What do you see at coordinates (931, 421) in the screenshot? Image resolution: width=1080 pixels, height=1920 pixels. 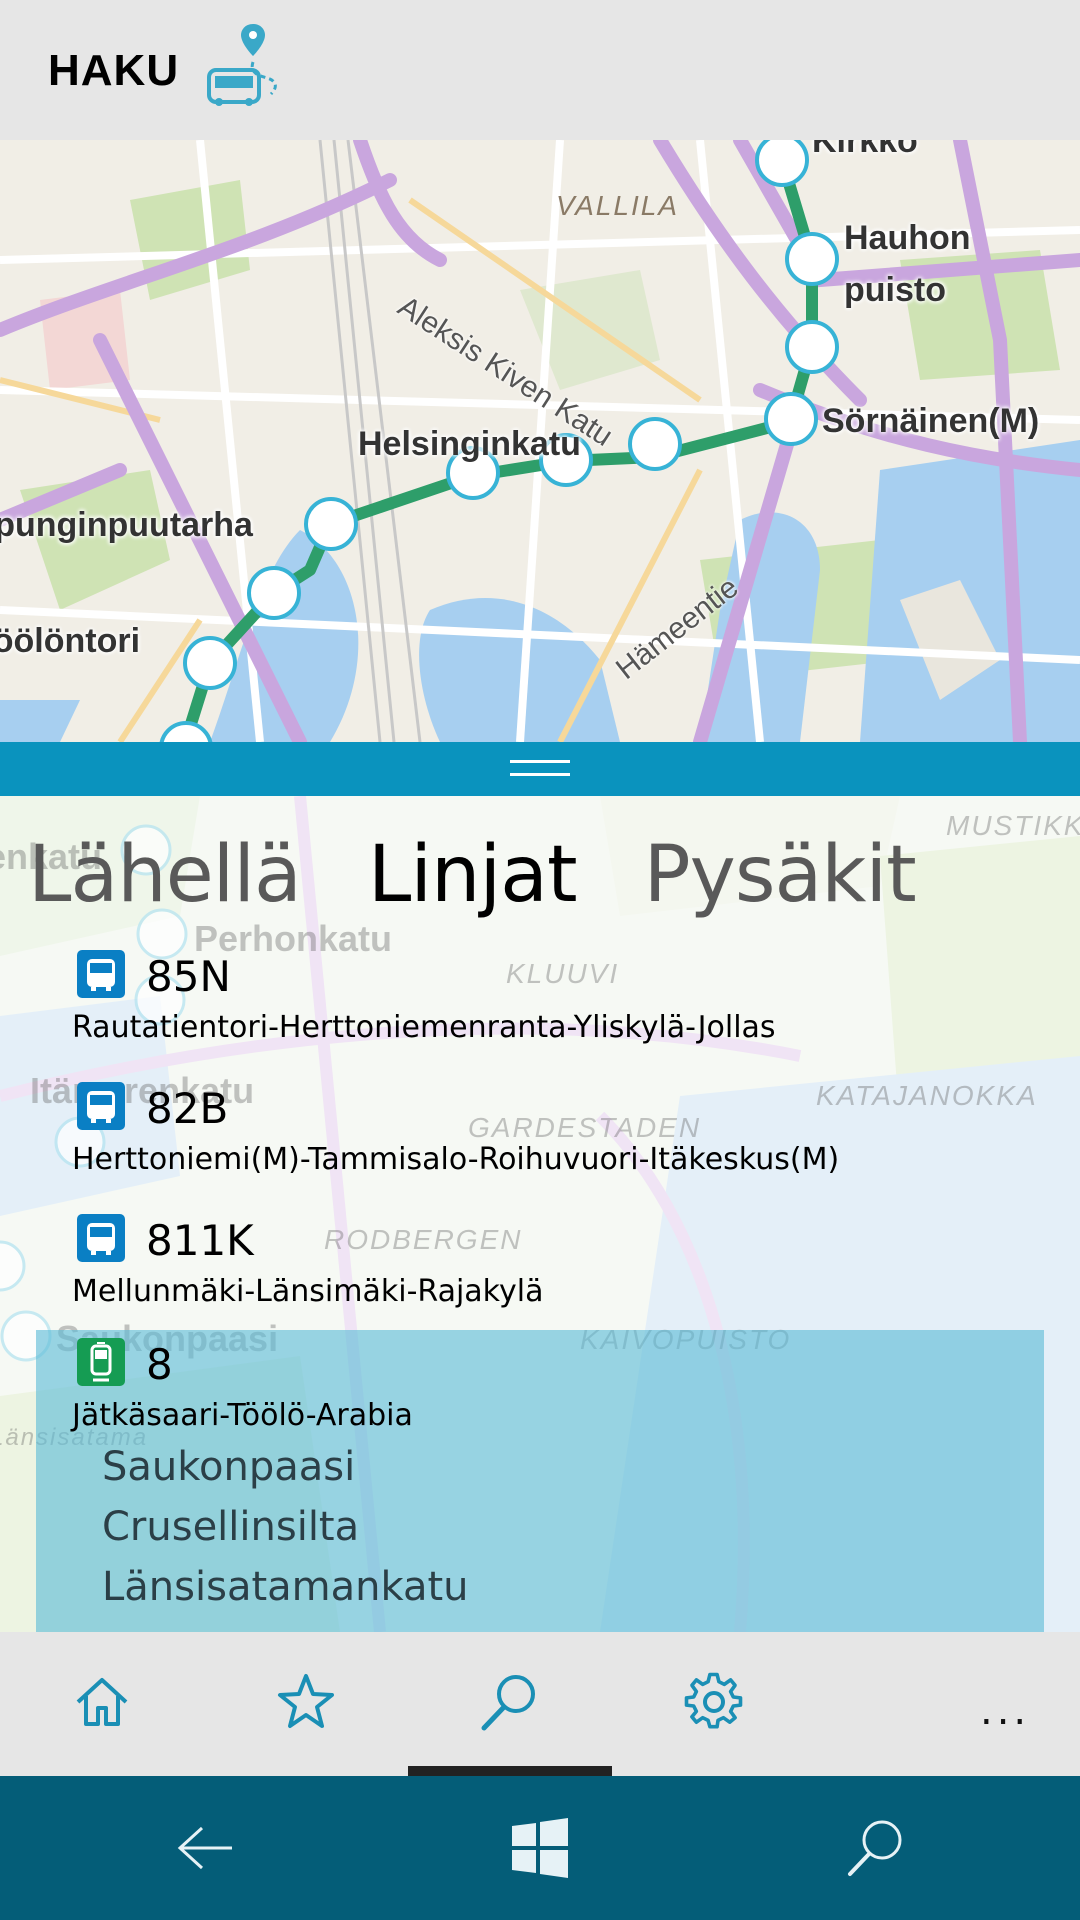 I see `map-stop-label: Sörnäinen(M)` at bounding box center [931, 421].